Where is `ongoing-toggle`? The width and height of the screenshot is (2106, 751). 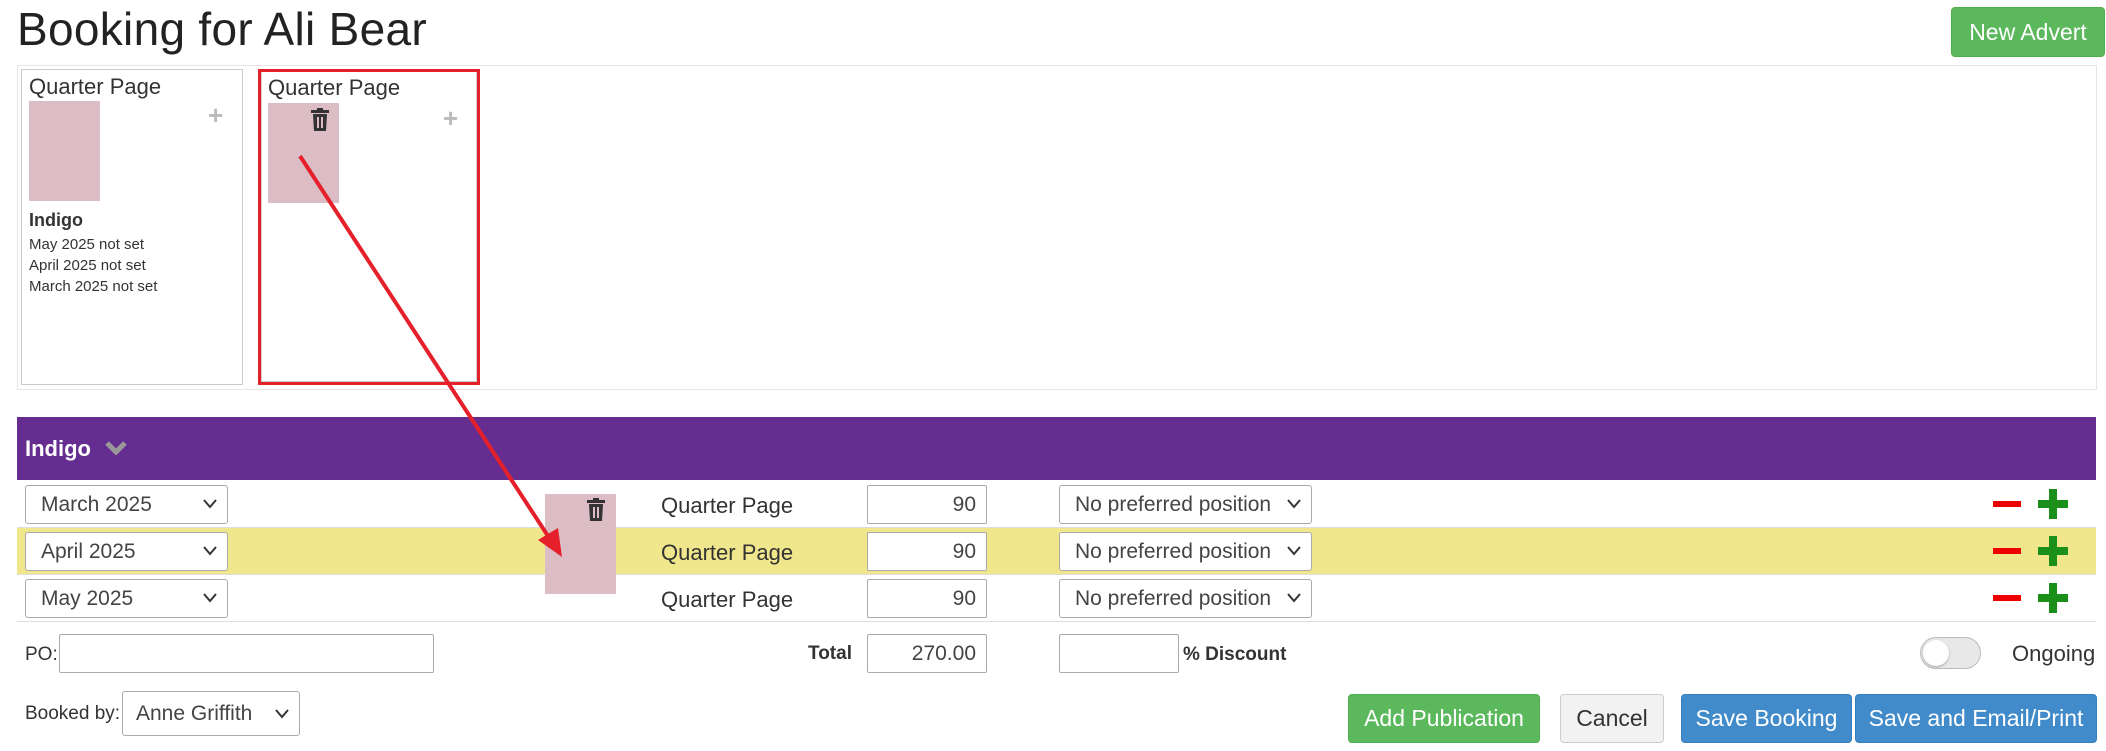
ongoing-toggle is located at coordinates (1950, 653).